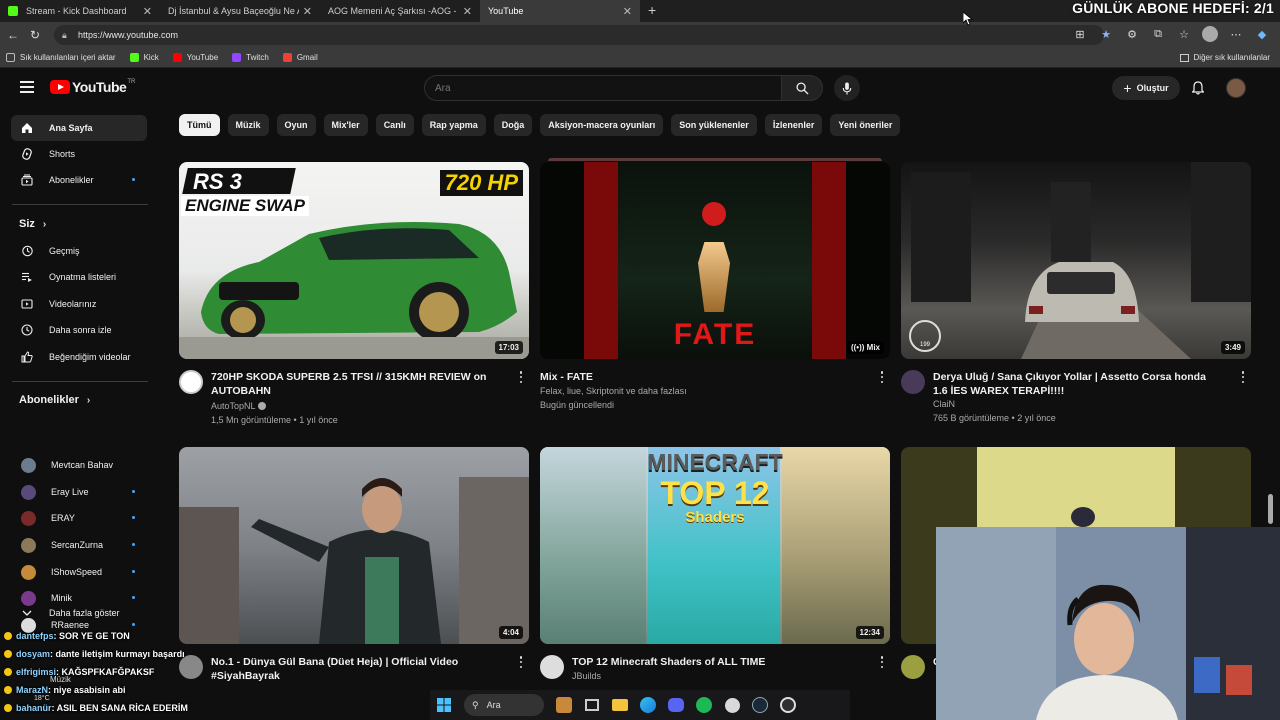 This screenshot has width=1280, height=720. Describe the element at coordinates (847, 88) in the screenshot. I see `voice-search-button` at that location.